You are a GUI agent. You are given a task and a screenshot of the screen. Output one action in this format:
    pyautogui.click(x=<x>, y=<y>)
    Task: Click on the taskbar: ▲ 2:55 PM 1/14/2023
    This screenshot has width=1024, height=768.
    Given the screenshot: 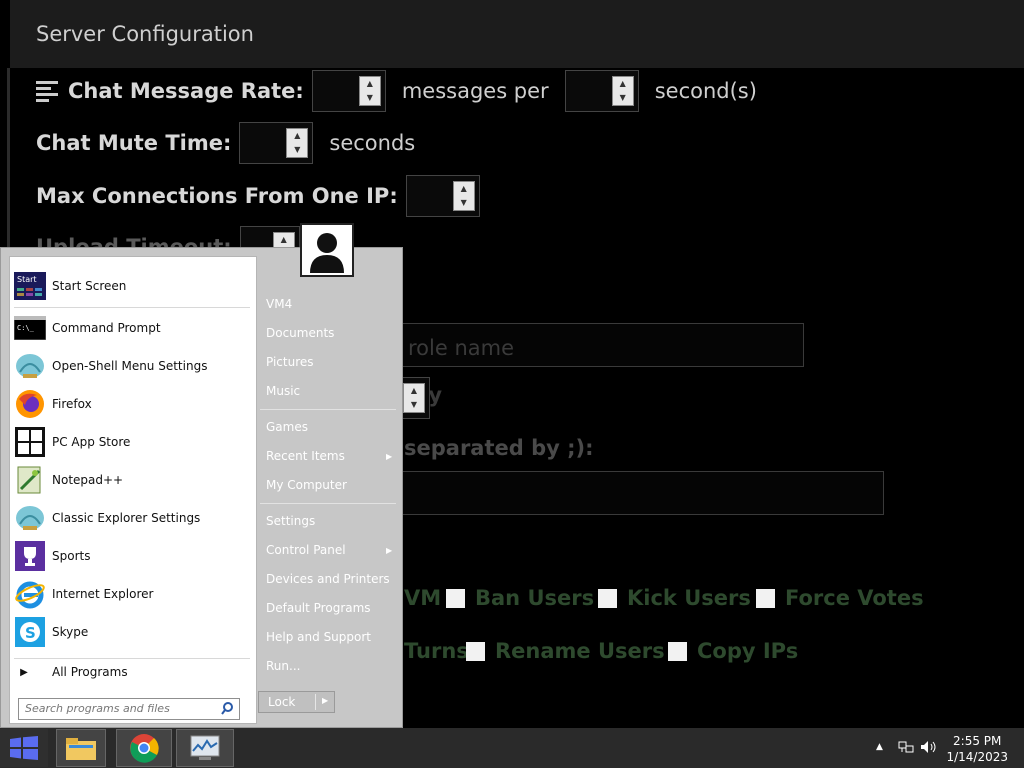 What is the action you would take?
    pyautogui.click(x=512, y=748)
    